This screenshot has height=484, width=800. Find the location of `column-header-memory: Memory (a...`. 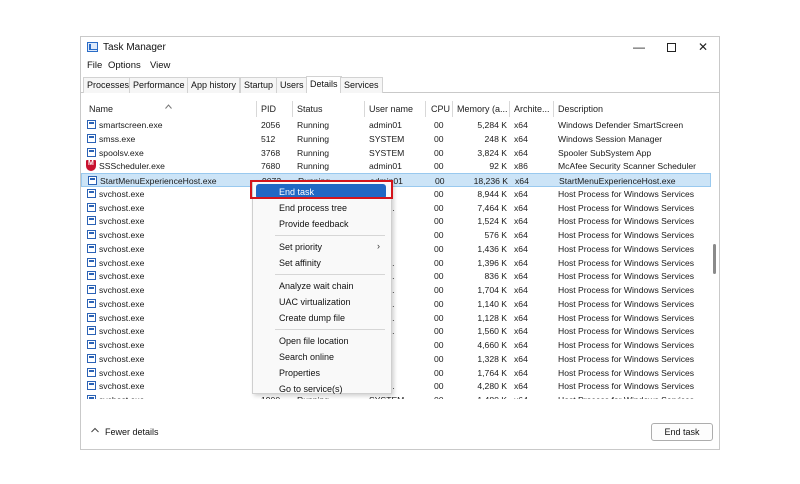

column-header-memory: Memory (a... is located at coordinates (482, 109).